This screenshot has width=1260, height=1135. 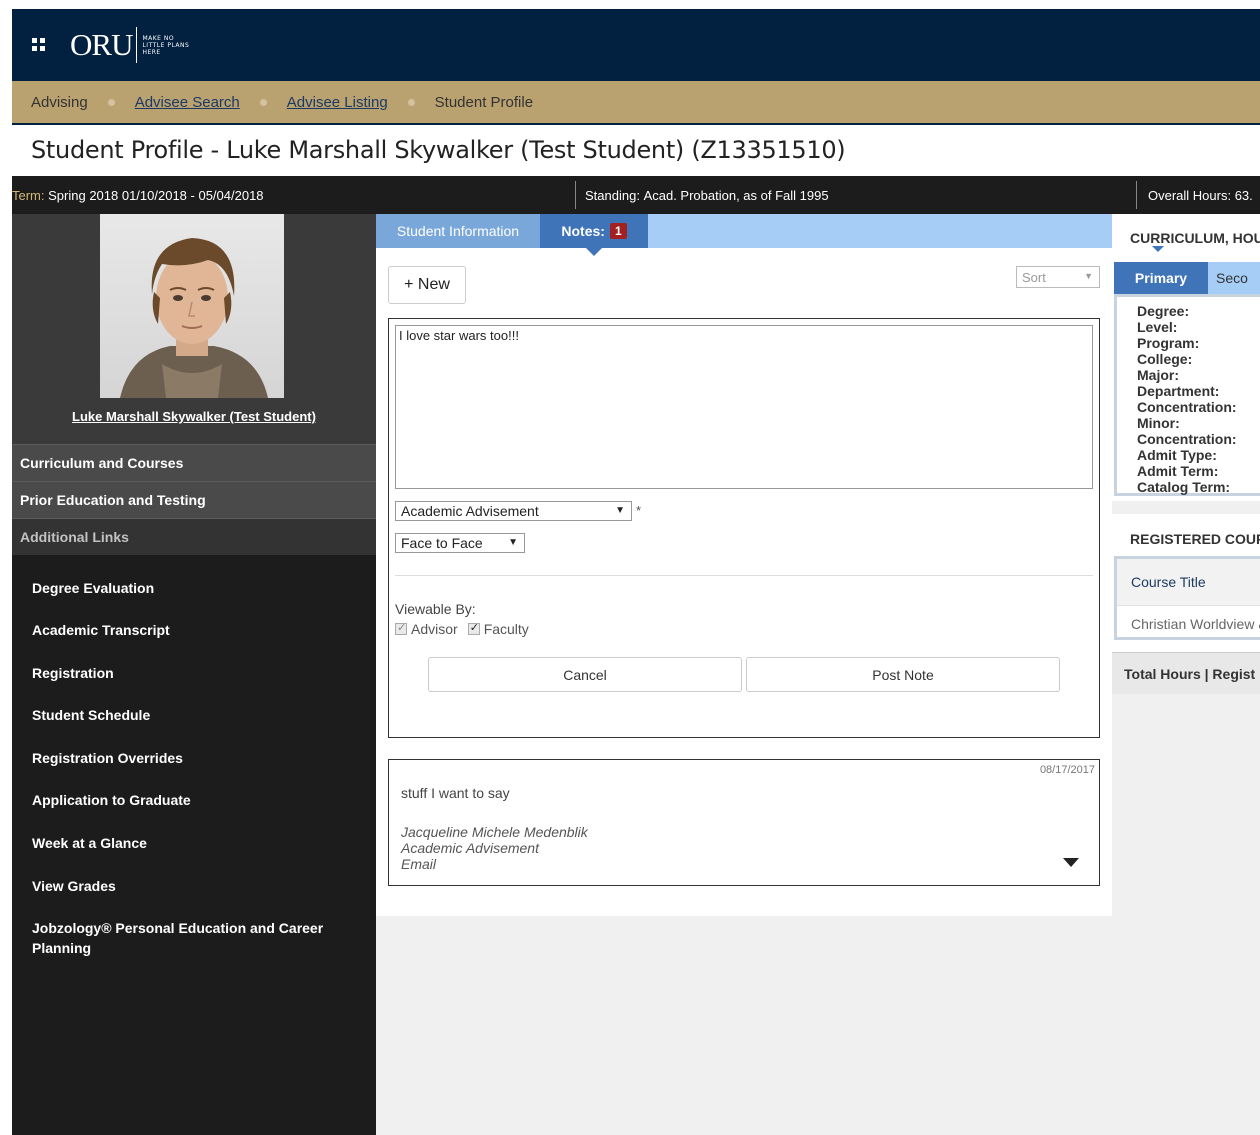 What do you see at coordinates (1158, 249) in the screenshot?
I see `active-subtab-pointer-icon` at bounding box center [1158, 249].